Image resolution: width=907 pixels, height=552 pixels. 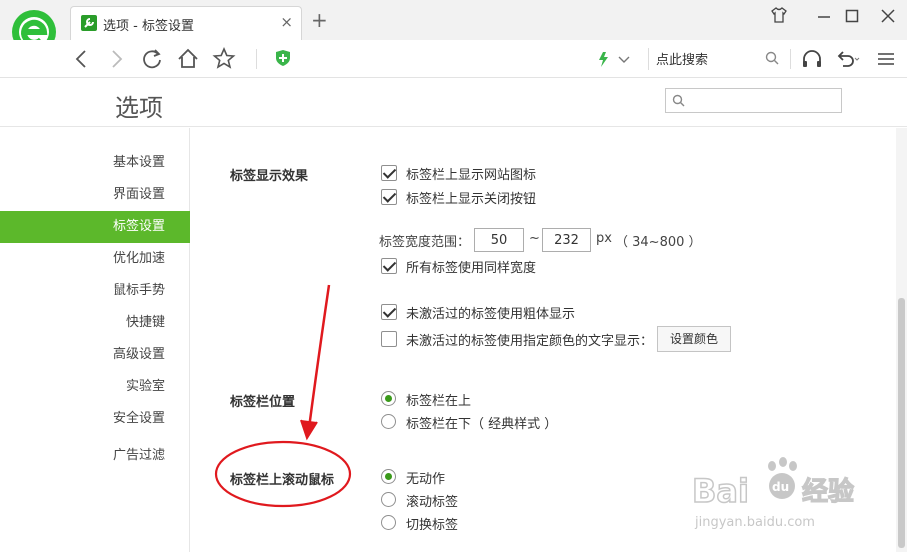 I want to click on refresh-icon, so click(x=152, y=59).